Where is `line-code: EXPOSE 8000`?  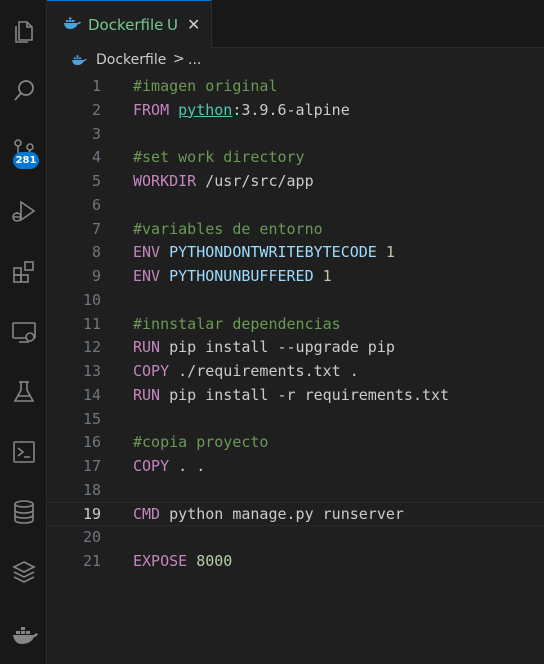
line-code: EXPOSE 8000 is located at coordinates (182, 561).